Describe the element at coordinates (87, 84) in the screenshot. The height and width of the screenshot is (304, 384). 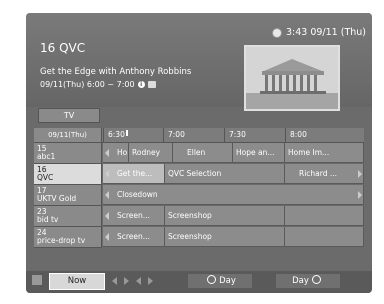
I see `program-time-text: 09/11(Thu) 6:00 ~ 7:00` at that location.